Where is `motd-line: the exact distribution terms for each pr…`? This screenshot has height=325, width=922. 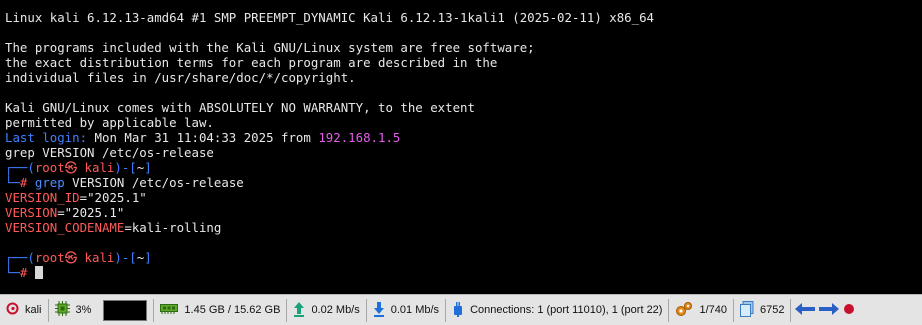
motd-line: the exact distribution terms for each pr… is located at coordinates (251, 62).